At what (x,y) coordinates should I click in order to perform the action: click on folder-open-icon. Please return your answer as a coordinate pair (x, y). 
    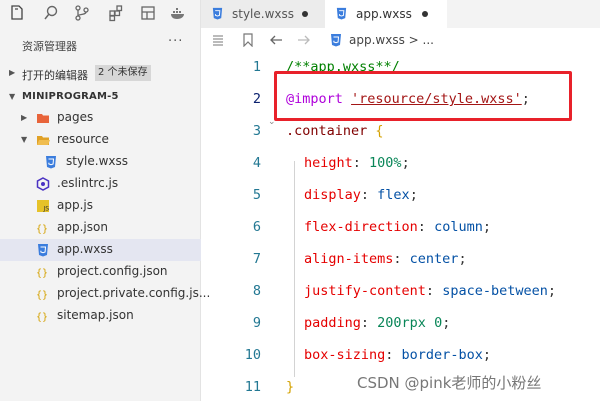
    Looking at the image, I should click on (43, 140).